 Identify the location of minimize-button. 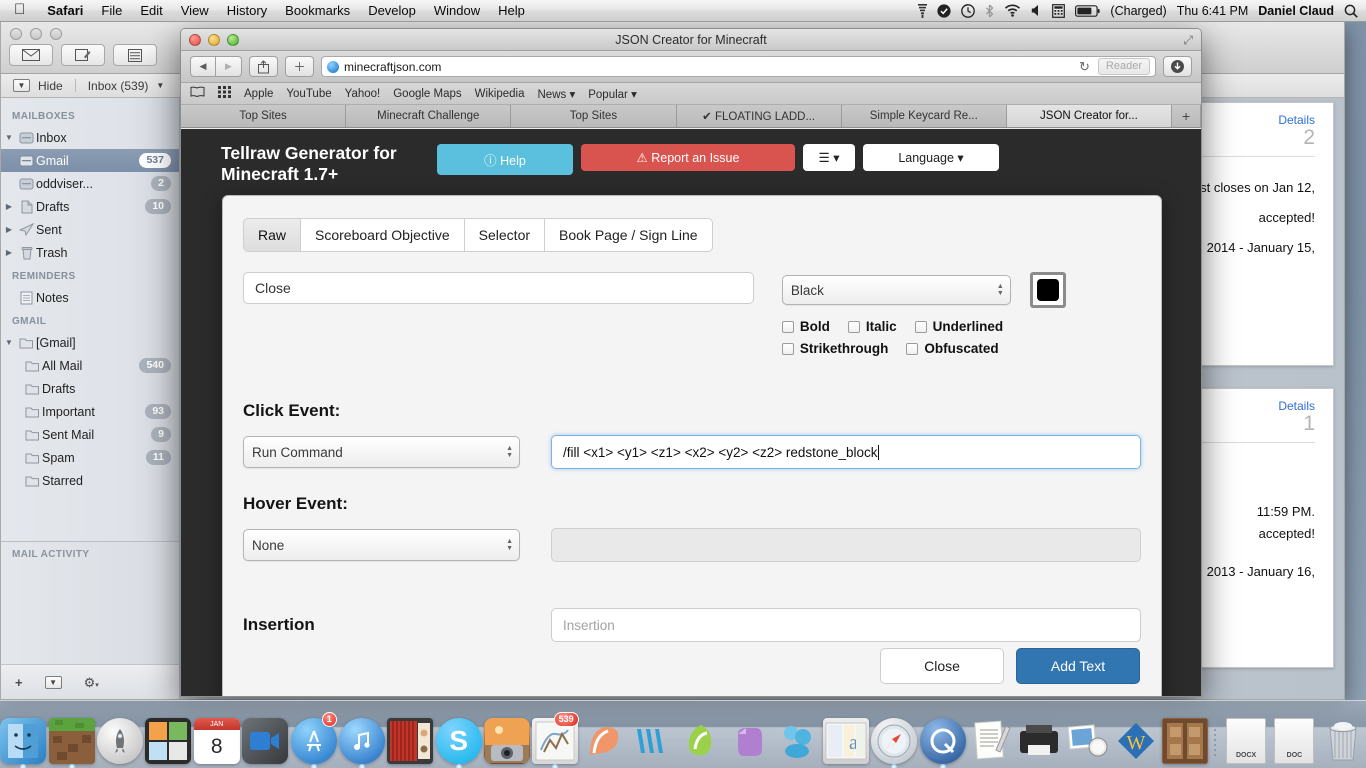
(214, 40).